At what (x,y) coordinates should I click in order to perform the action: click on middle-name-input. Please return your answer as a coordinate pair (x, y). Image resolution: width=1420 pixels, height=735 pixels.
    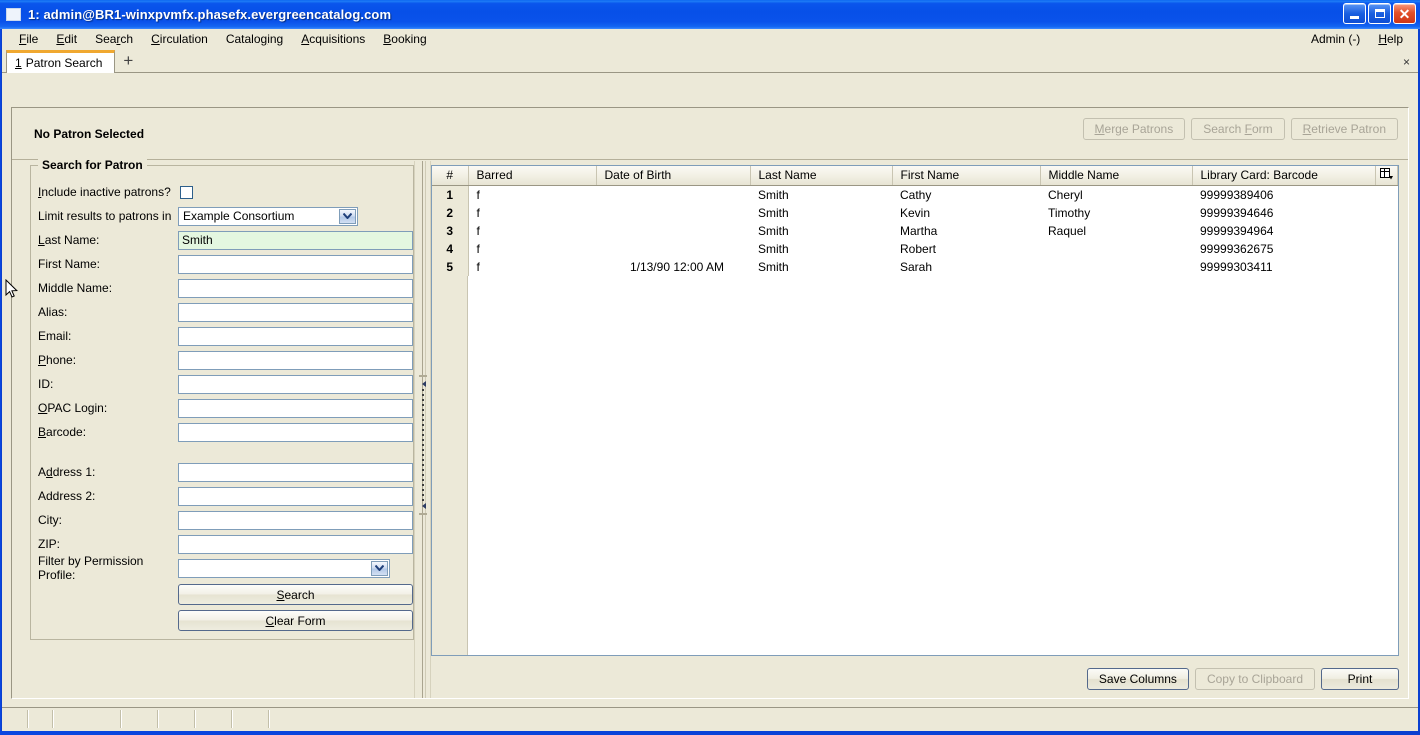
    Looking at the image, I should click on (295, 288).